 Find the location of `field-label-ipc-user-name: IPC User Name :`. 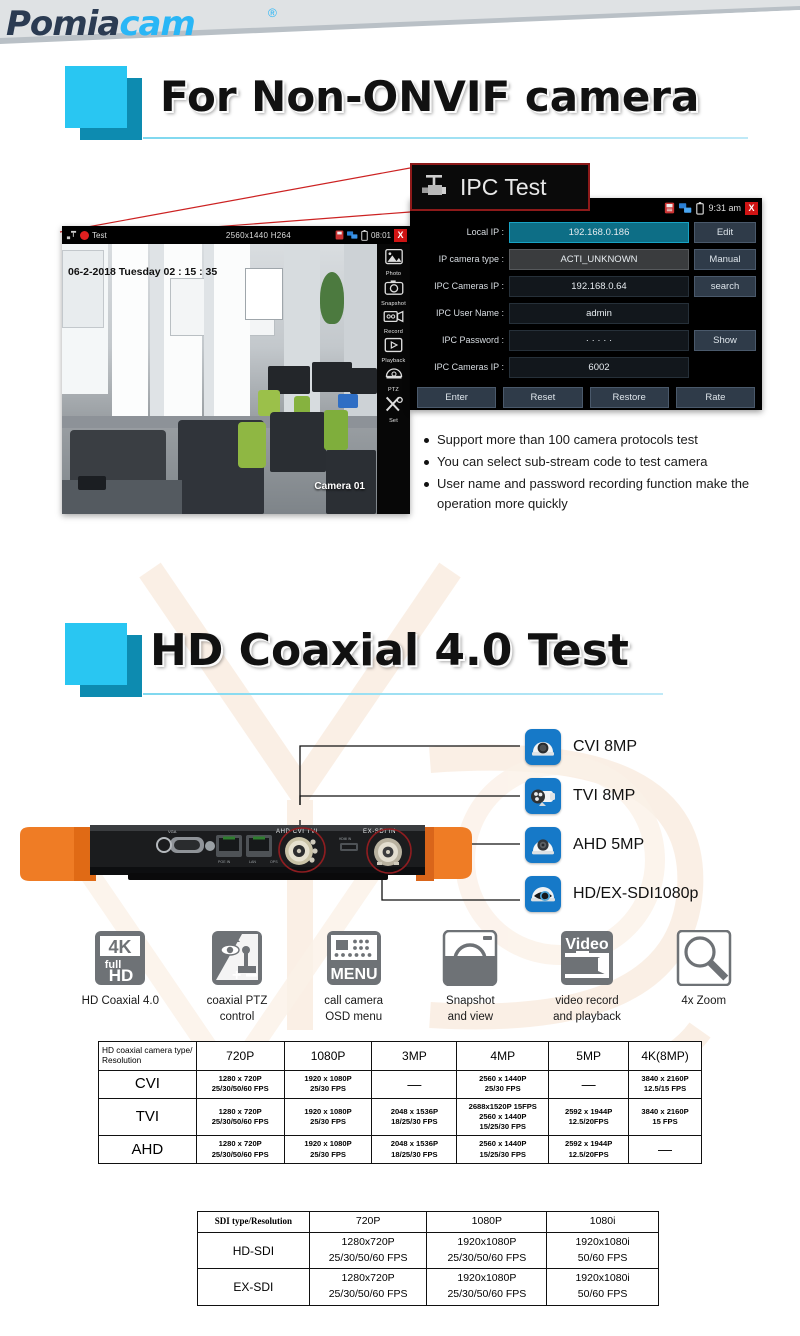

field-label-ipc-user-name: IPC User Name : is located at coordinates (469, 313).